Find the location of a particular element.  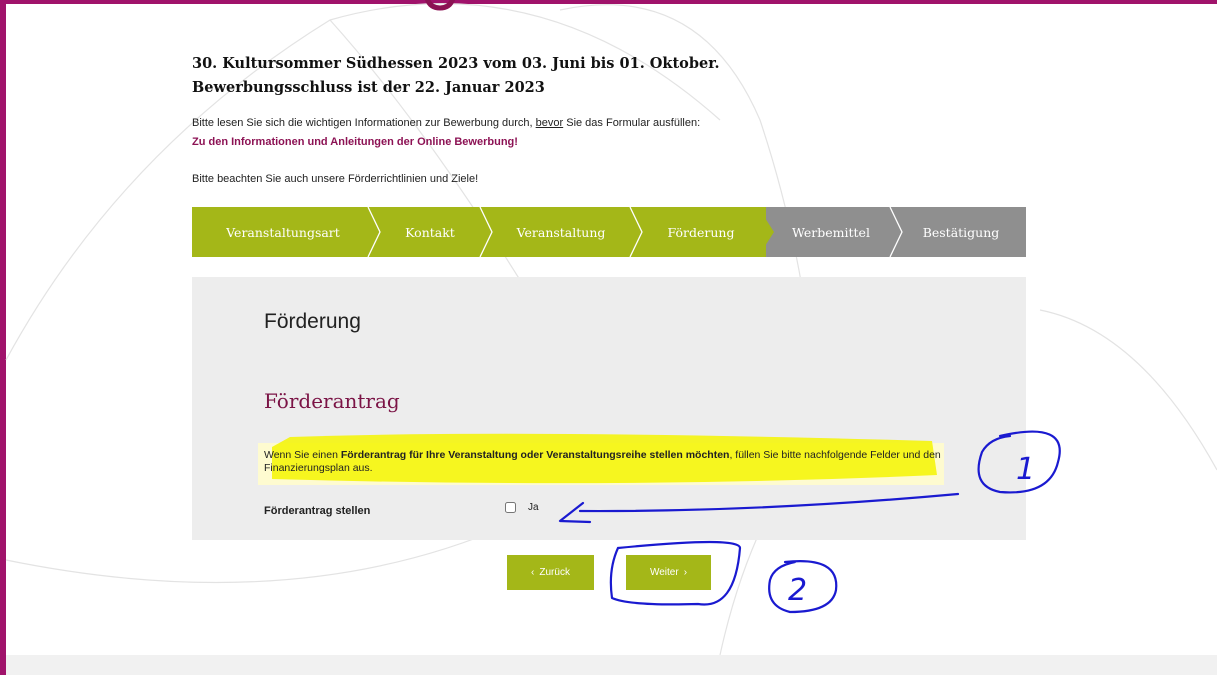

intro-text-part-2: Sie das Formular ausfüllen: is located at coordinates (632, 123).